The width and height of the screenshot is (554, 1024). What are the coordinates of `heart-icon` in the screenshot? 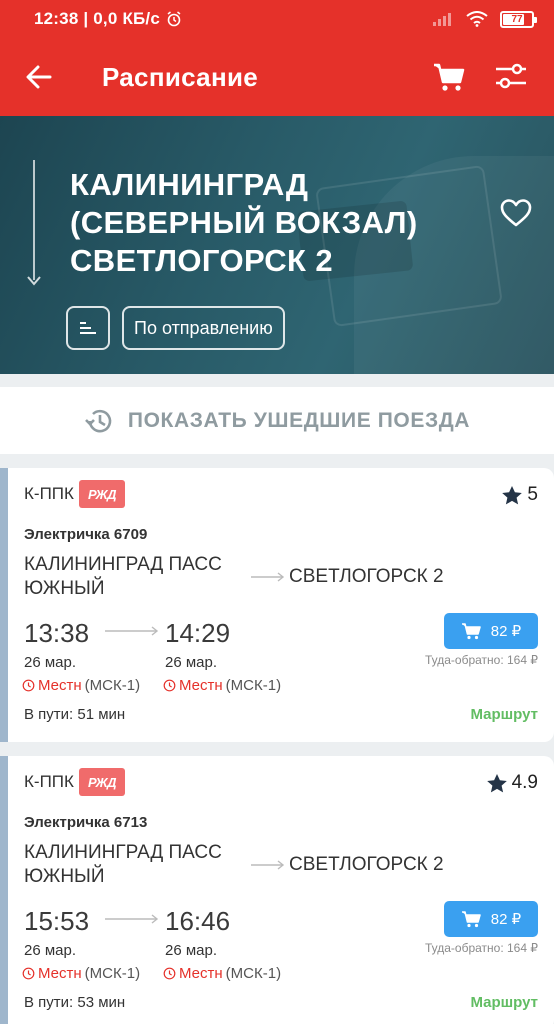 It's located at (516, 213).